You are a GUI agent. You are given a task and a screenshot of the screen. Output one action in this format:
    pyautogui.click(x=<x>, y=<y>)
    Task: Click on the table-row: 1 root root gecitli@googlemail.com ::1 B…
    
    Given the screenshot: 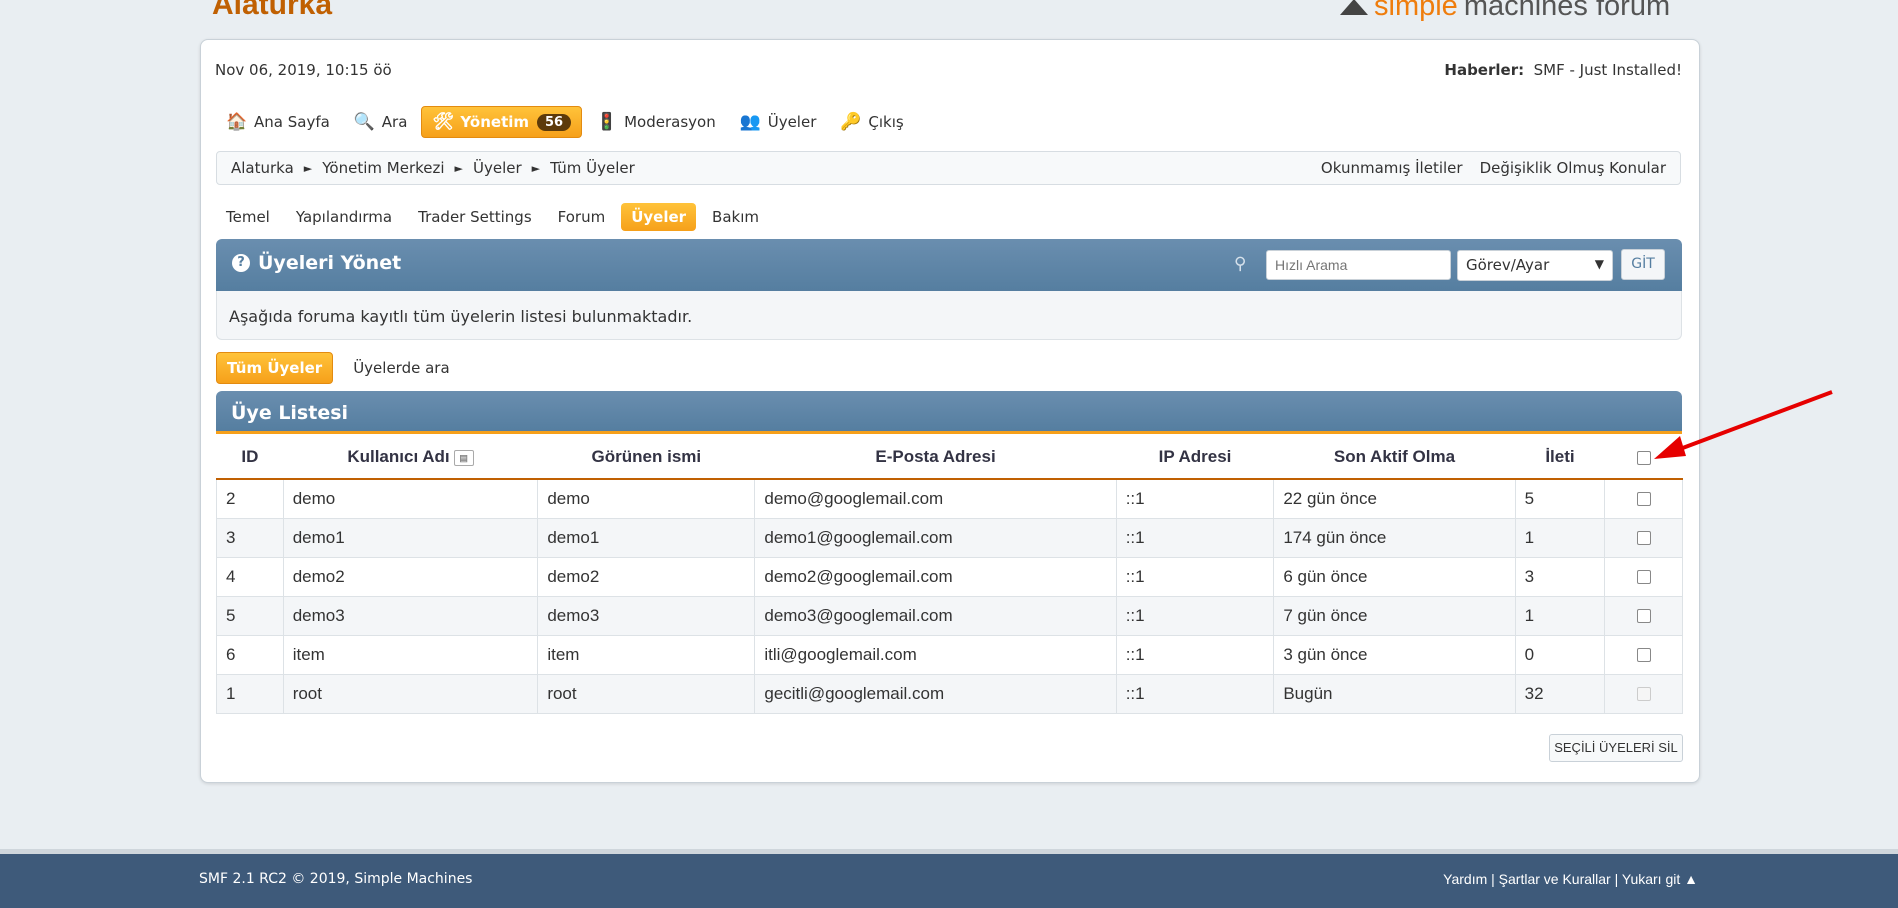 What is the action you would take?
    pyautogui.click(x=949, y=693)
    